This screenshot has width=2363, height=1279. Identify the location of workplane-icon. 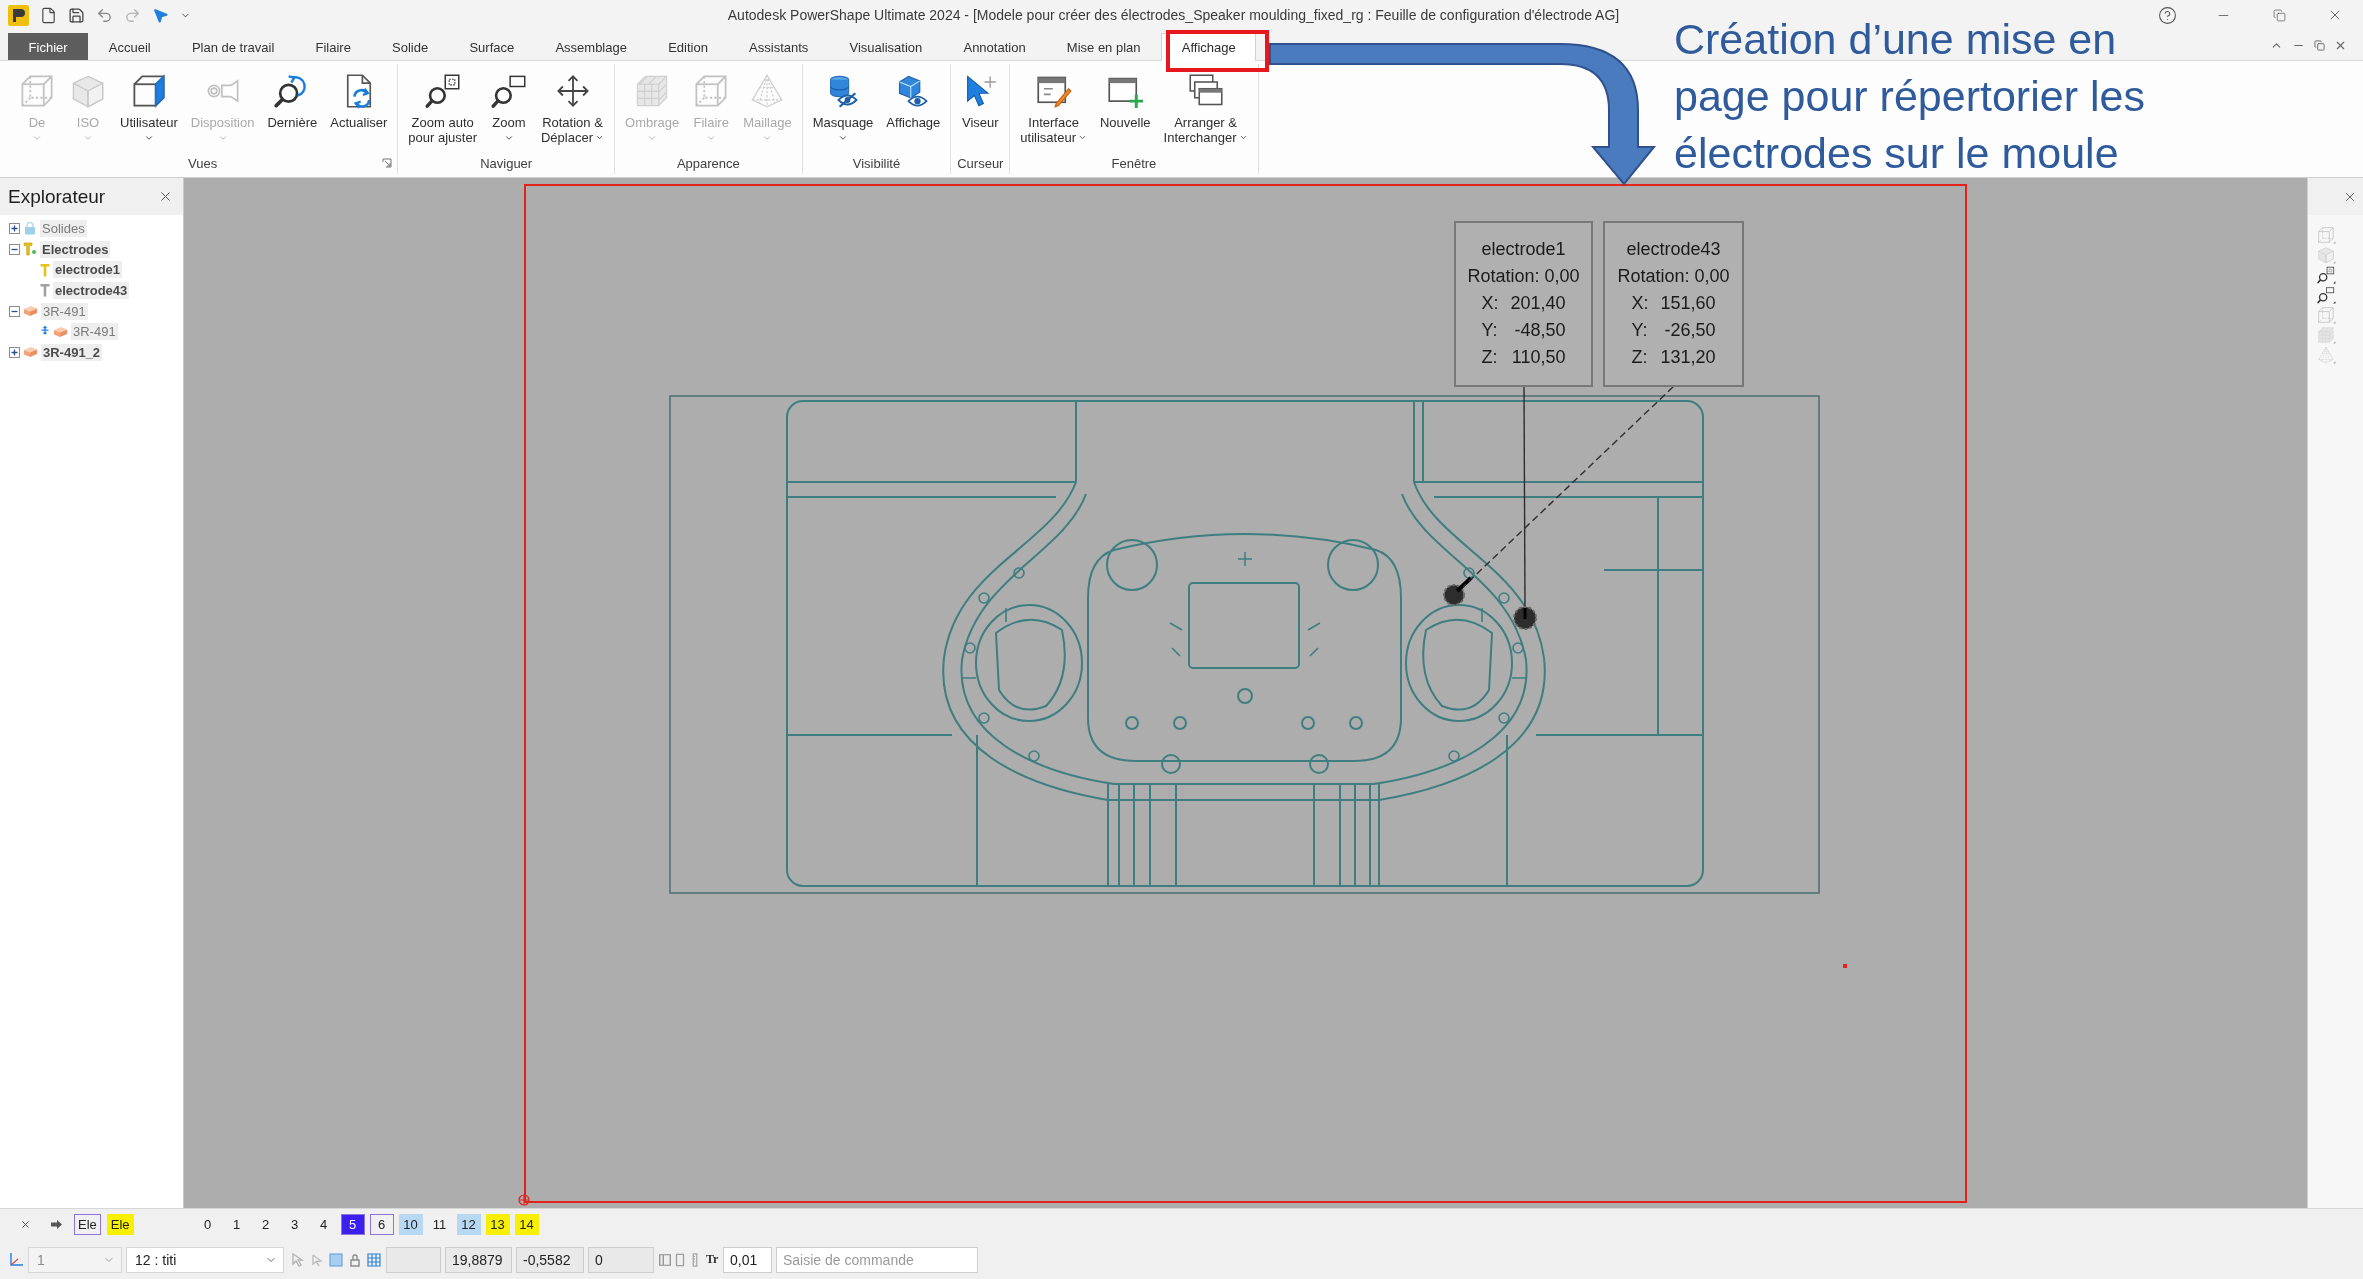
(336, 1259).